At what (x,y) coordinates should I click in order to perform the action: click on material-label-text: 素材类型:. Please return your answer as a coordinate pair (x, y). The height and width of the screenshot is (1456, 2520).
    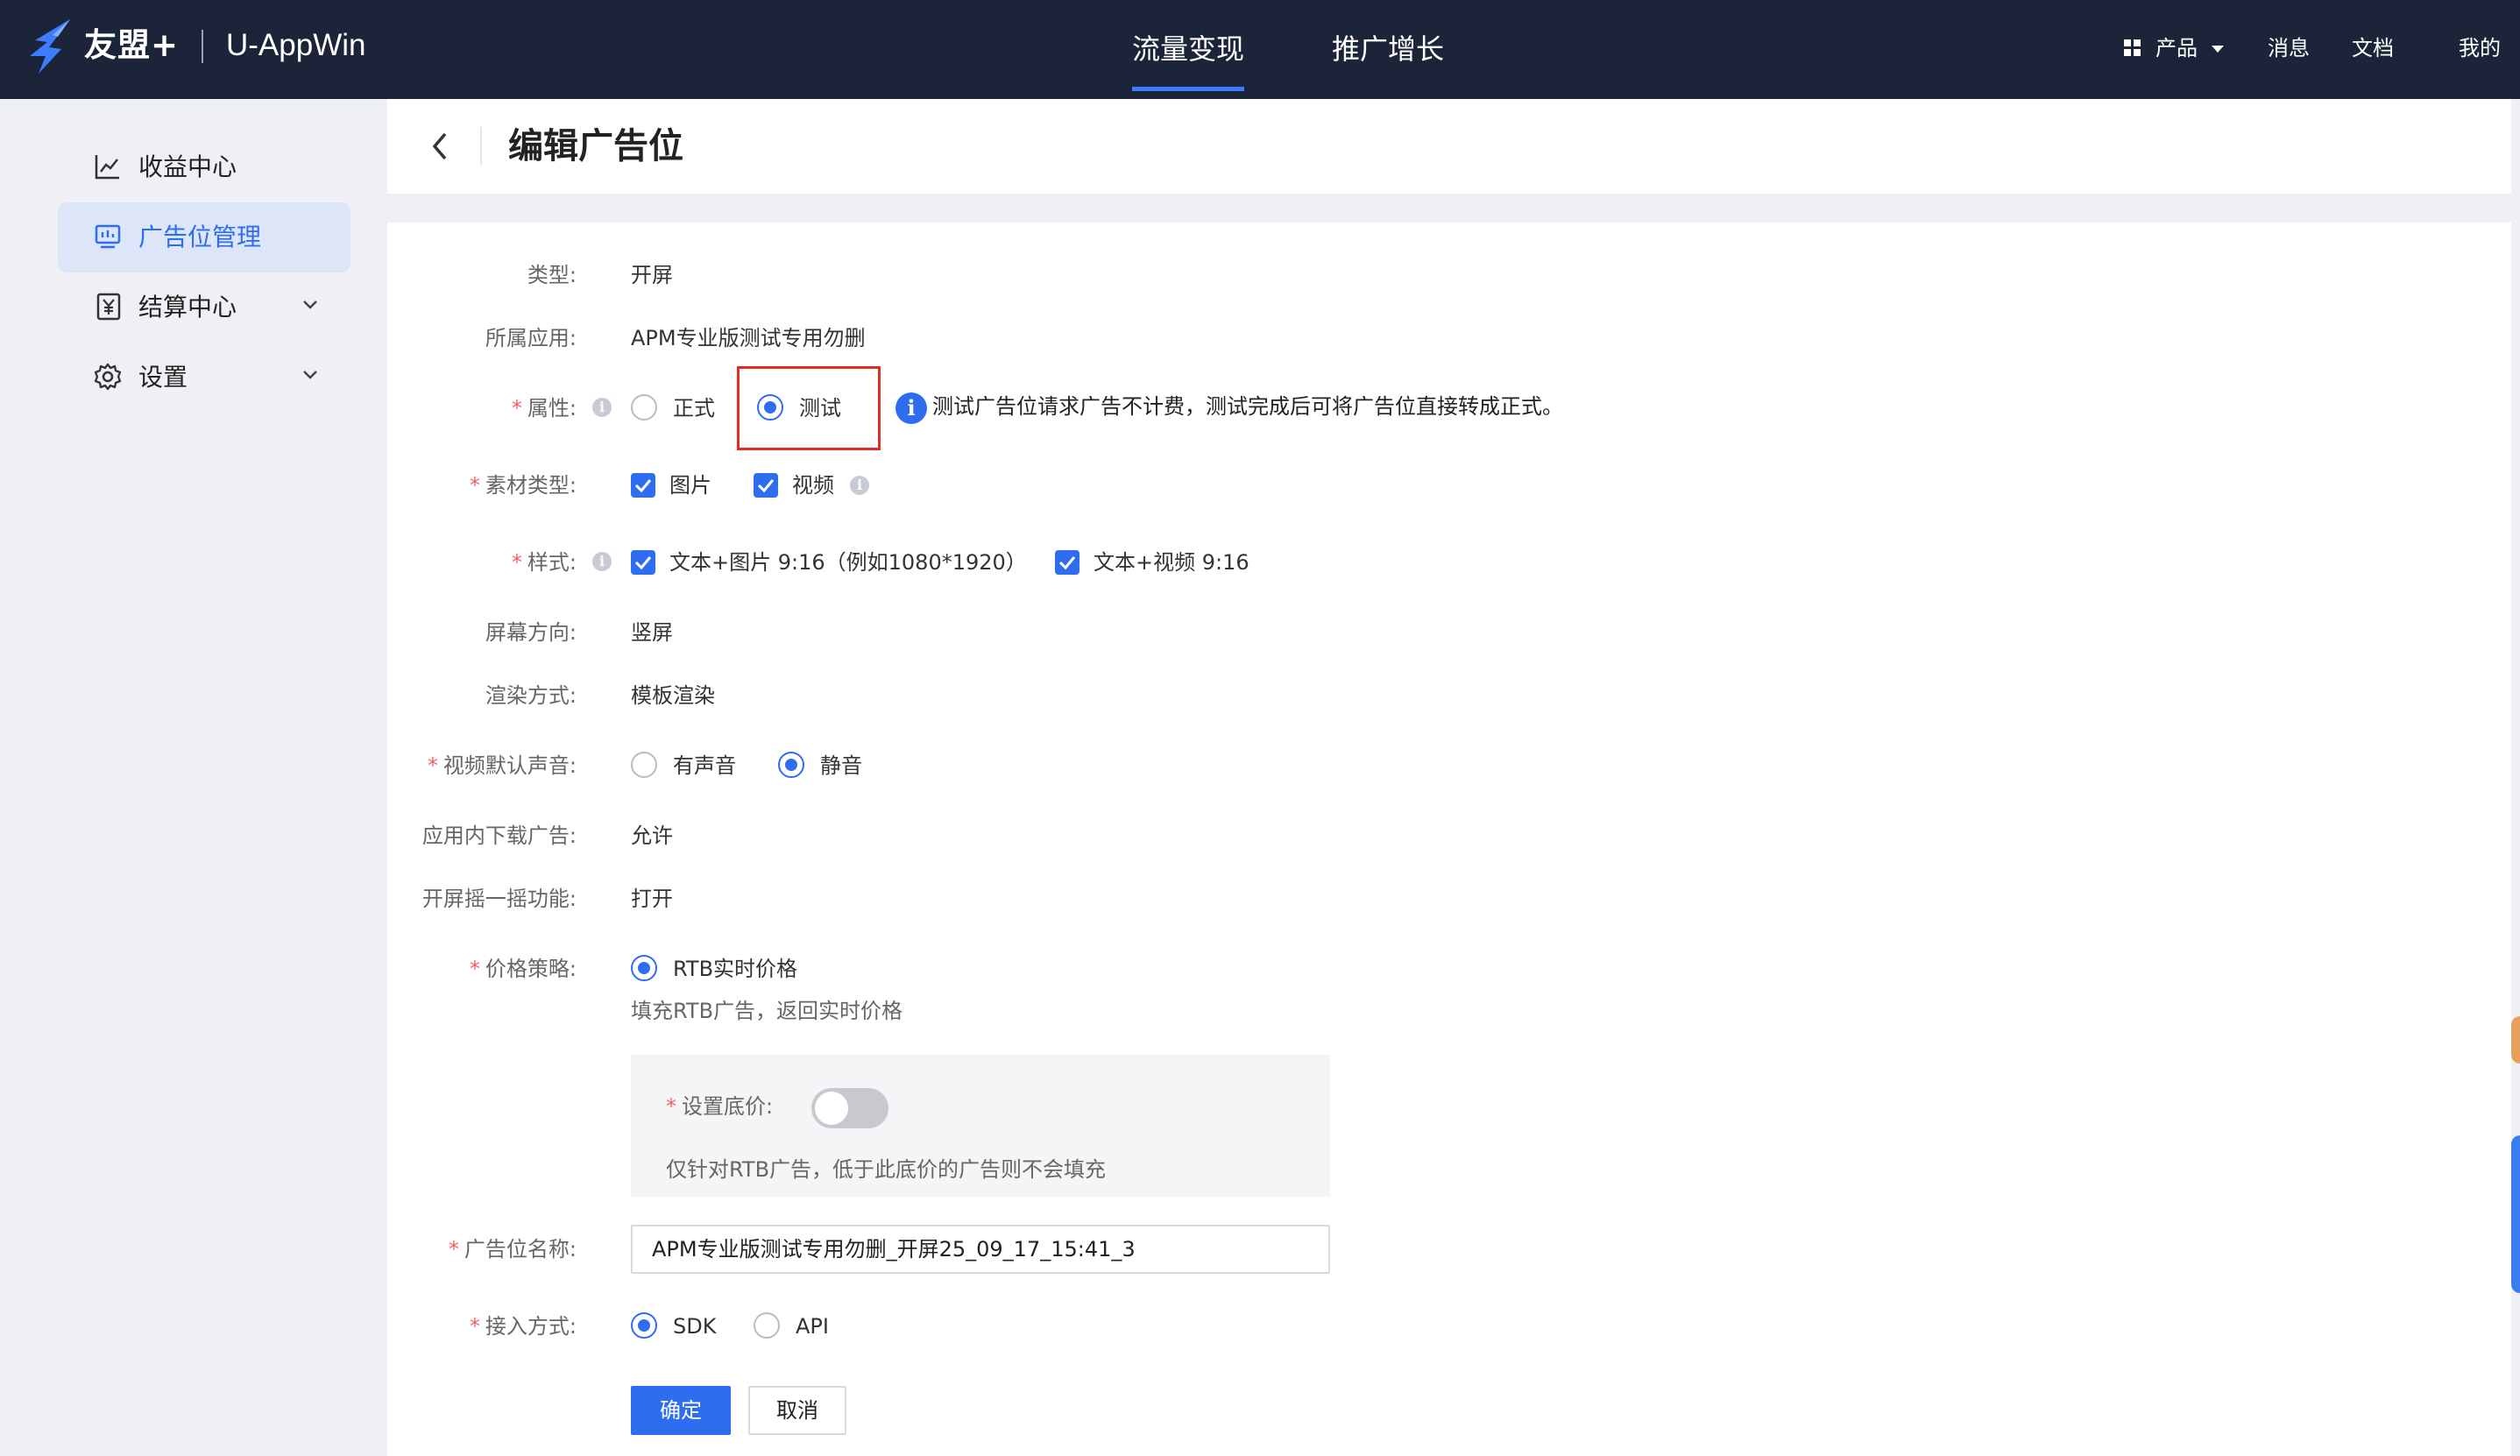
    Looking at the image, I should click on (531, 485).